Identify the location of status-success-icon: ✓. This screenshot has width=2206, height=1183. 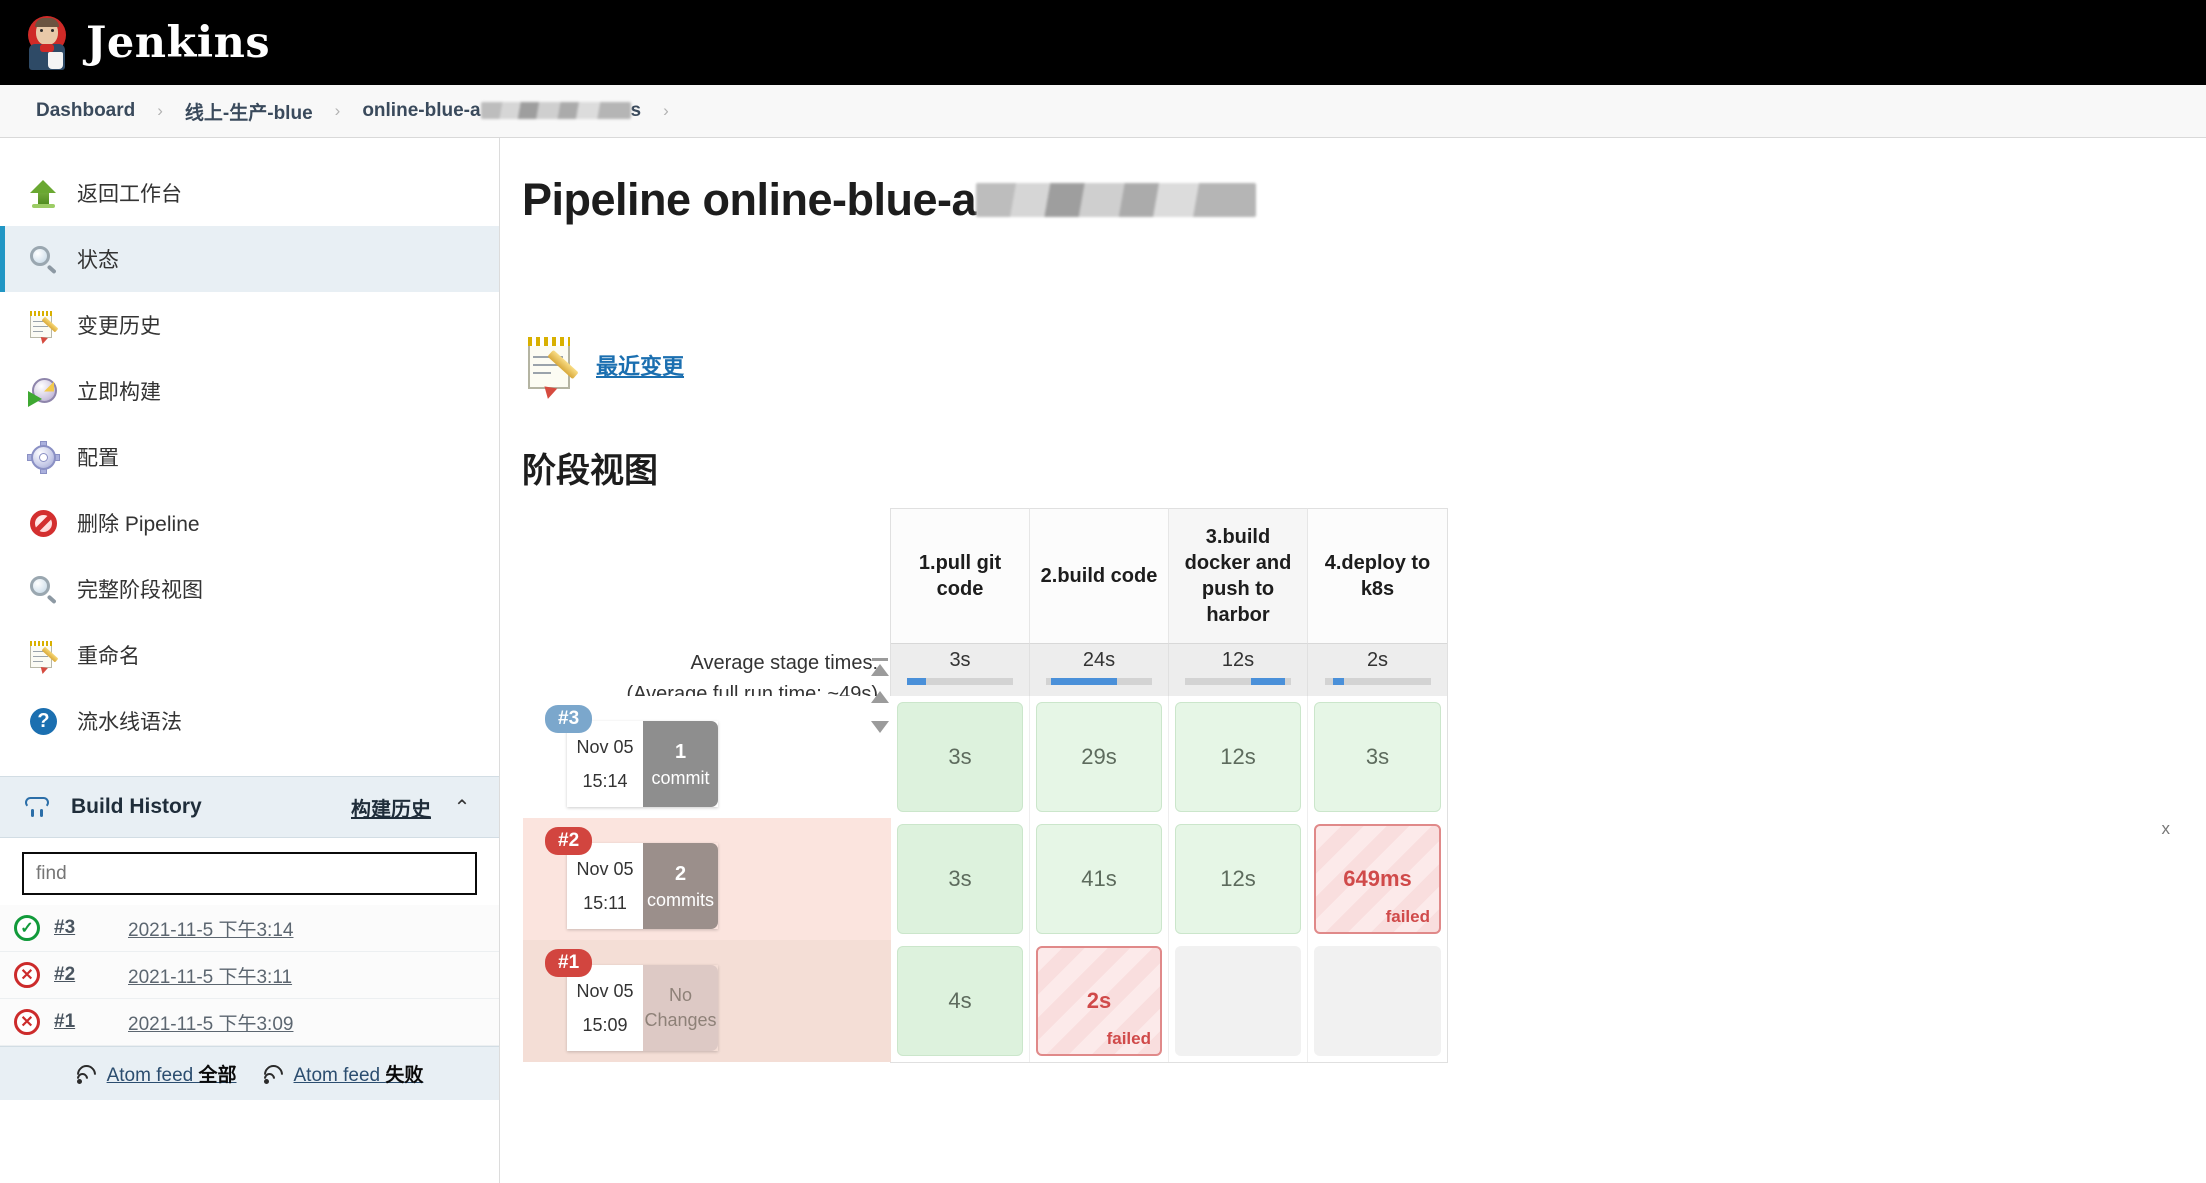
(27, 928).